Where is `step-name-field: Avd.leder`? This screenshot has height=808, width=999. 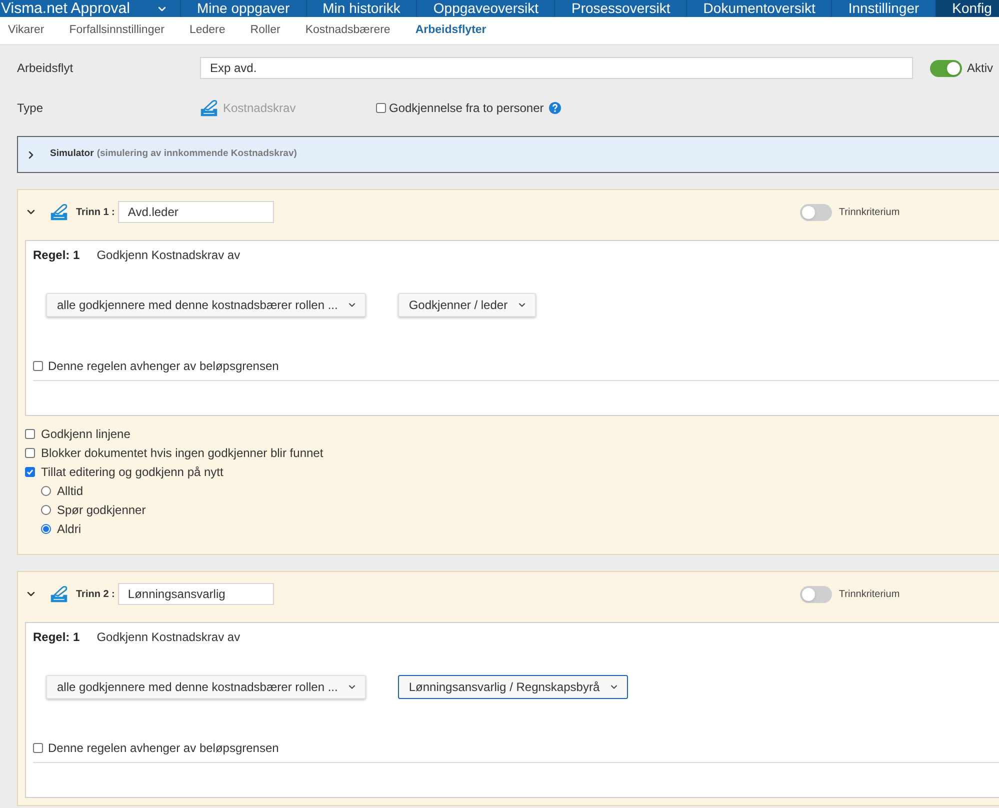
step-name-field: Avd.leder is located at coordinates (196, 212).